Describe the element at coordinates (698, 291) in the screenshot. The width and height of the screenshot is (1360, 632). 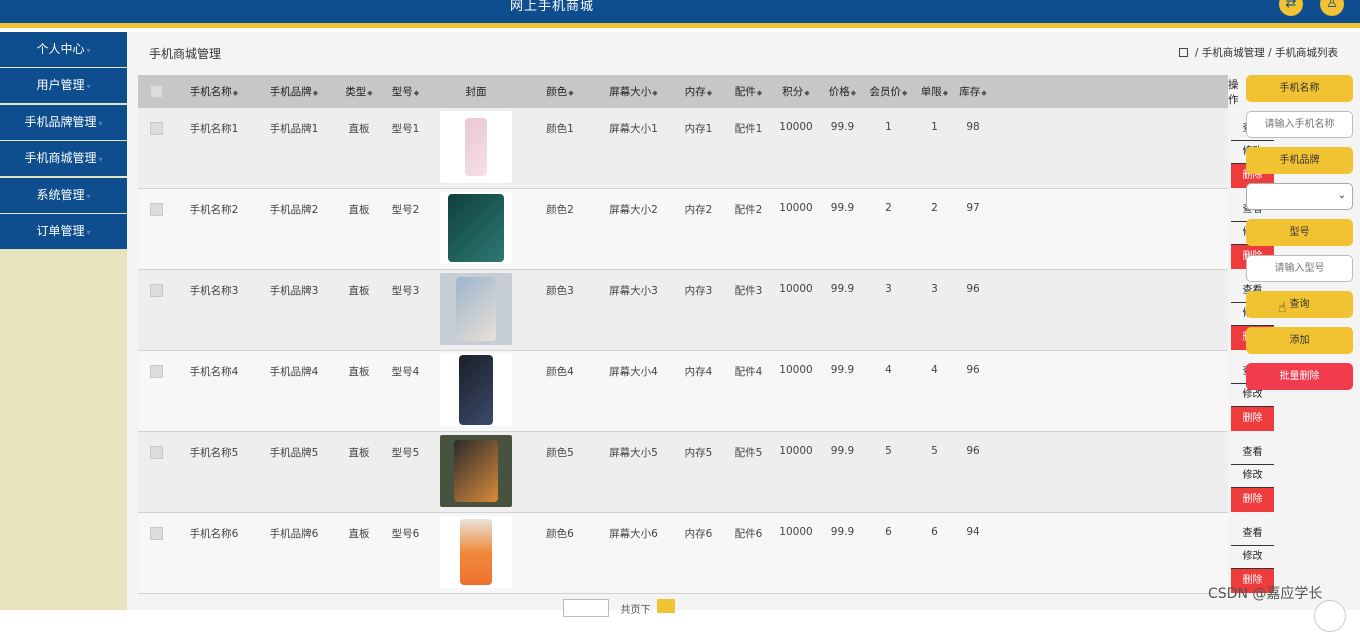
I see `cell-memory: 内存3` at that location.